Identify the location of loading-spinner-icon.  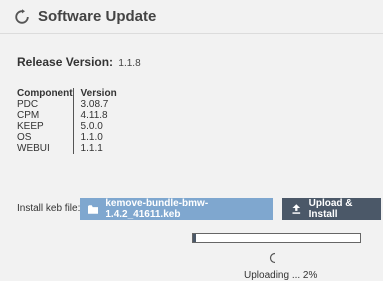
(272, 258).